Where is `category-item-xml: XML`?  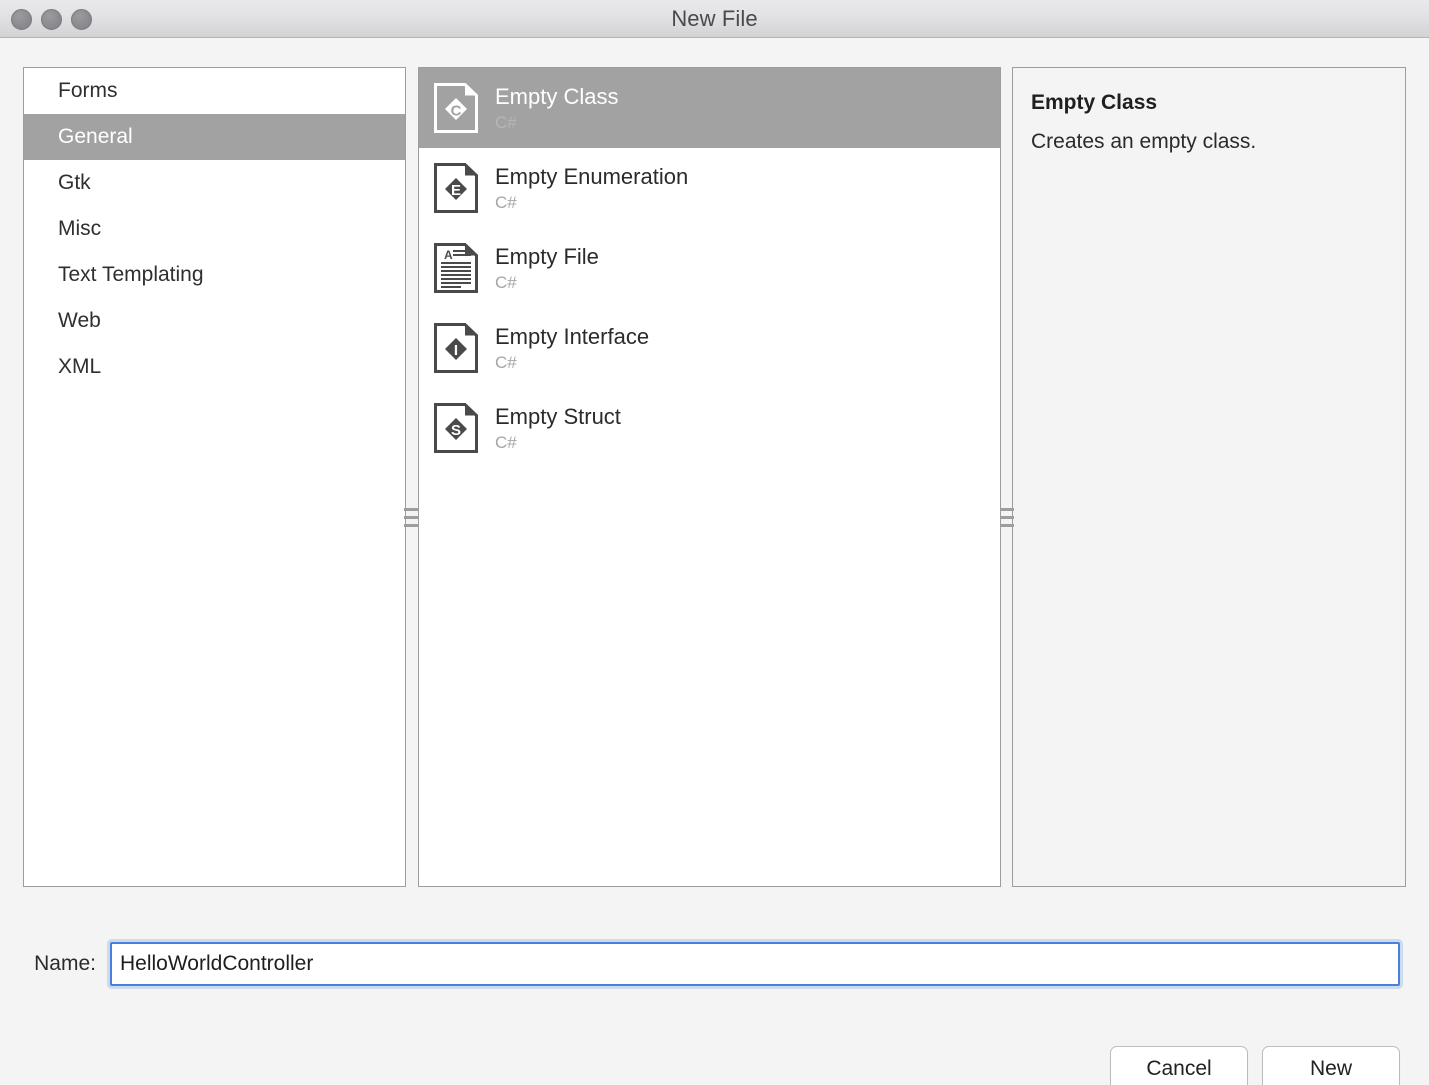
category-item-xml: XML is located at coordinates (214, 367).